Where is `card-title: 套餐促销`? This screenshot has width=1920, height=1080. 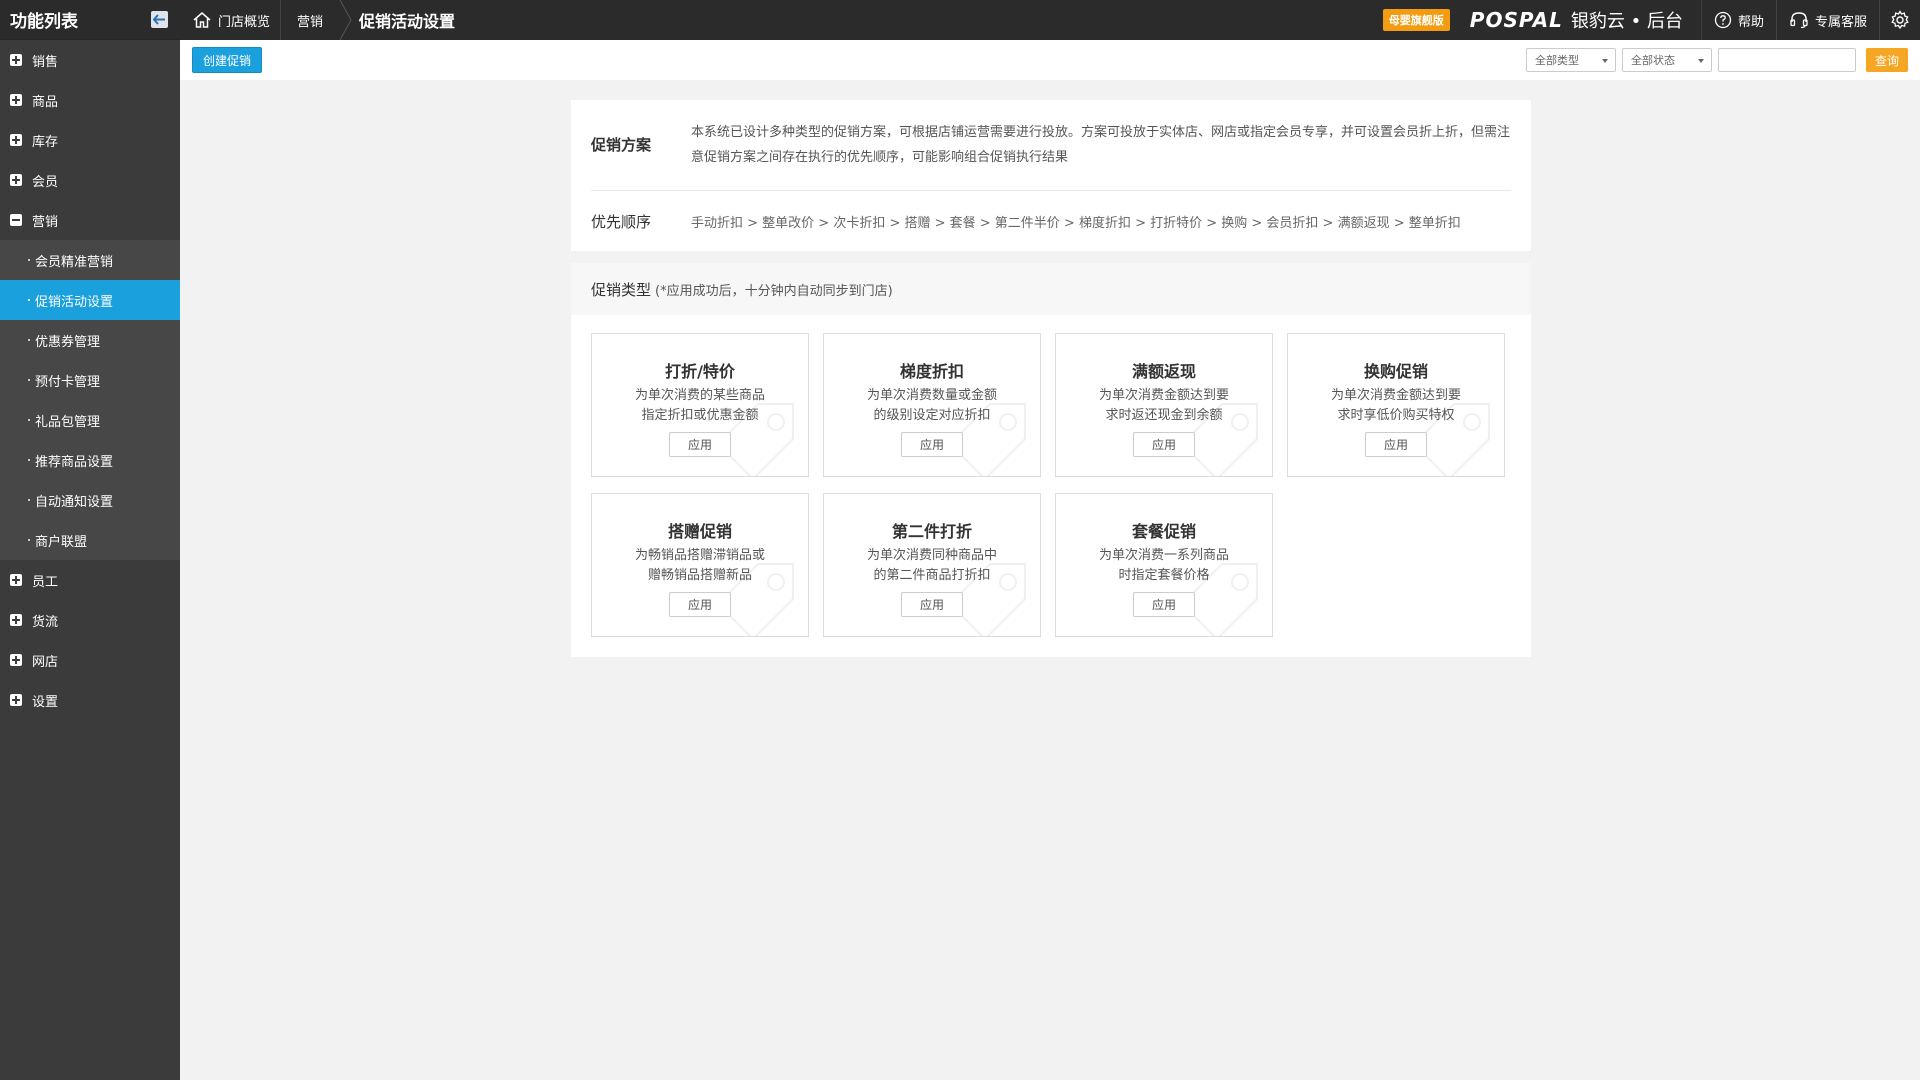
card-title: 套餐促销 is located at coordinates (1163, 531).